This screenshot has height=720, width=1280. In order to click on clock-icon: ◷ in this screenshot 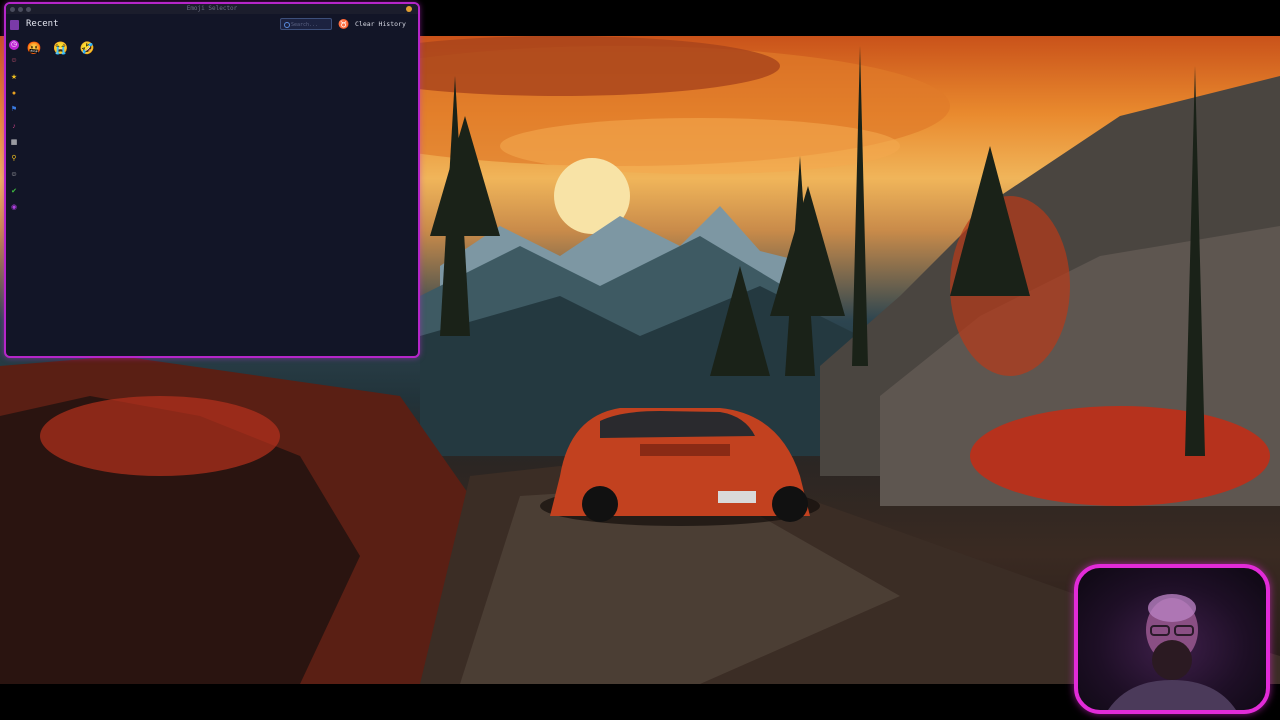, I will do `click(14, 45)`.